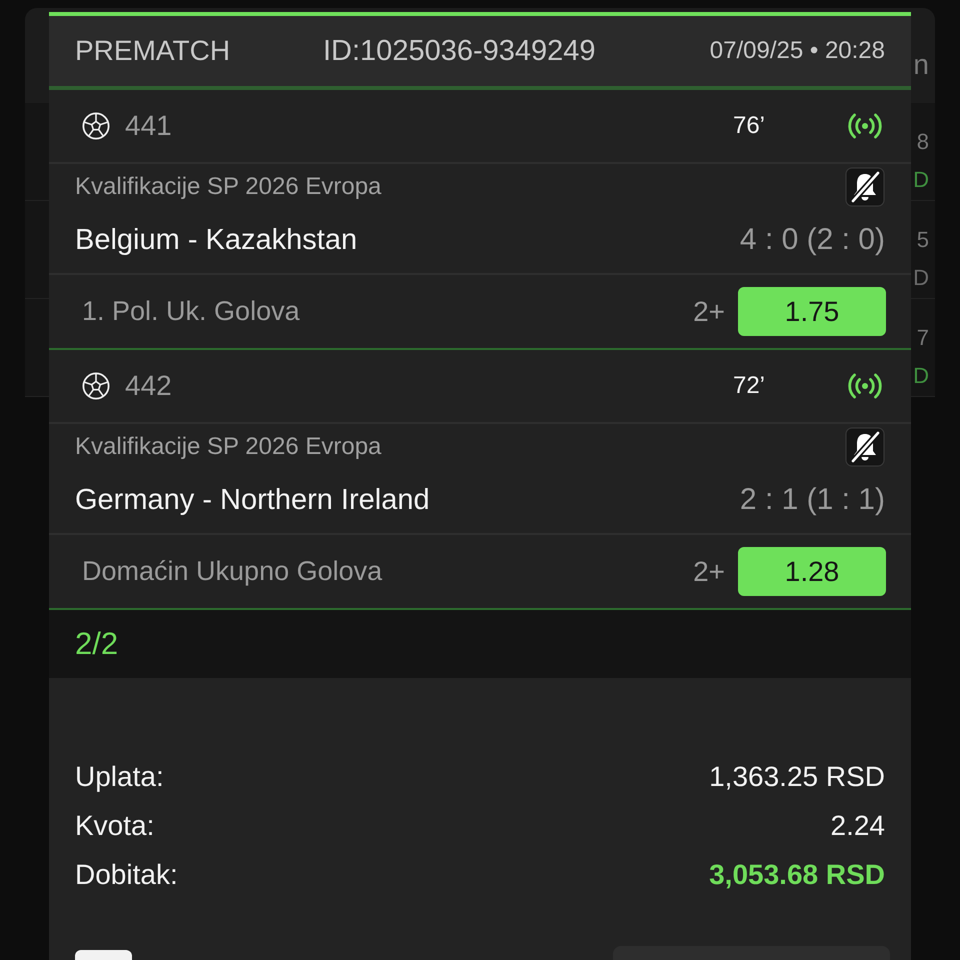 The image size is (960, 960). Describe the element at coordinates (921, 65) in the screenshot. I see `column-heading: n` at that location.